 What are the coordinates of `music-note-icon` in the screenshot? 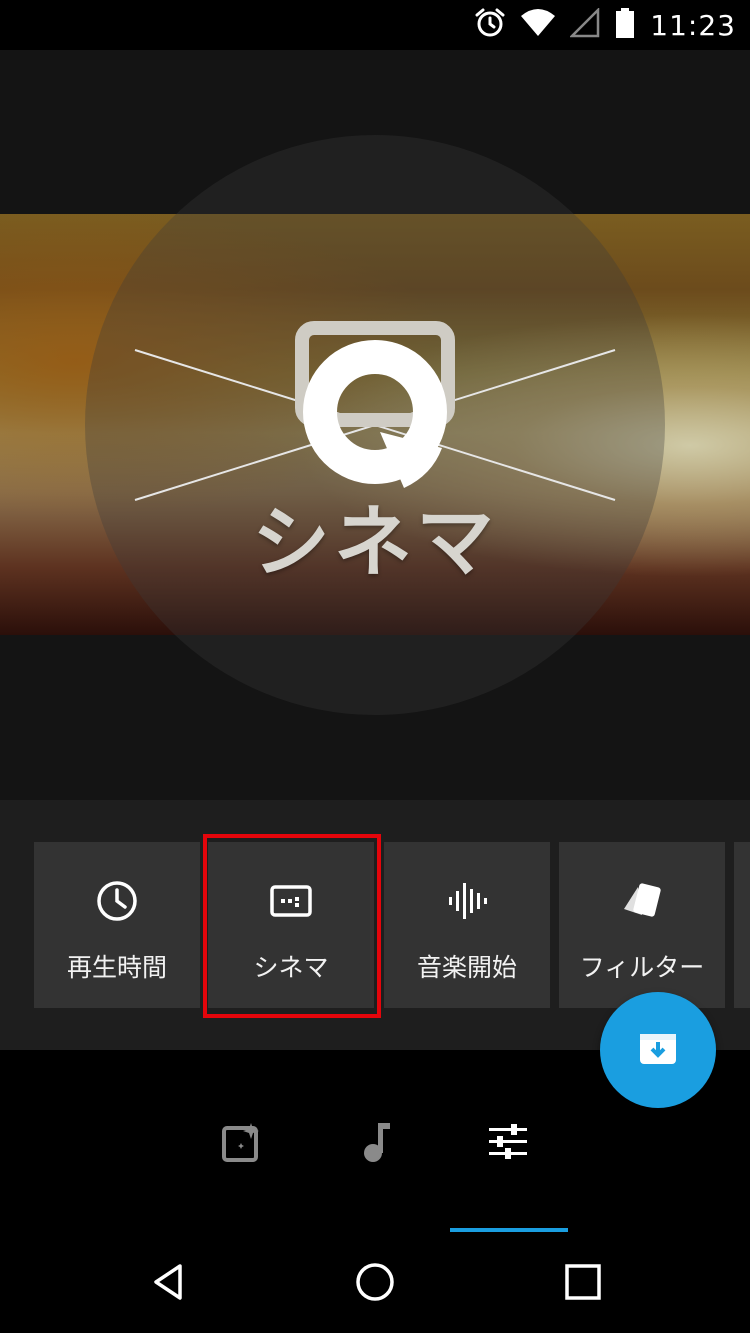 It's located at (375, 1144).